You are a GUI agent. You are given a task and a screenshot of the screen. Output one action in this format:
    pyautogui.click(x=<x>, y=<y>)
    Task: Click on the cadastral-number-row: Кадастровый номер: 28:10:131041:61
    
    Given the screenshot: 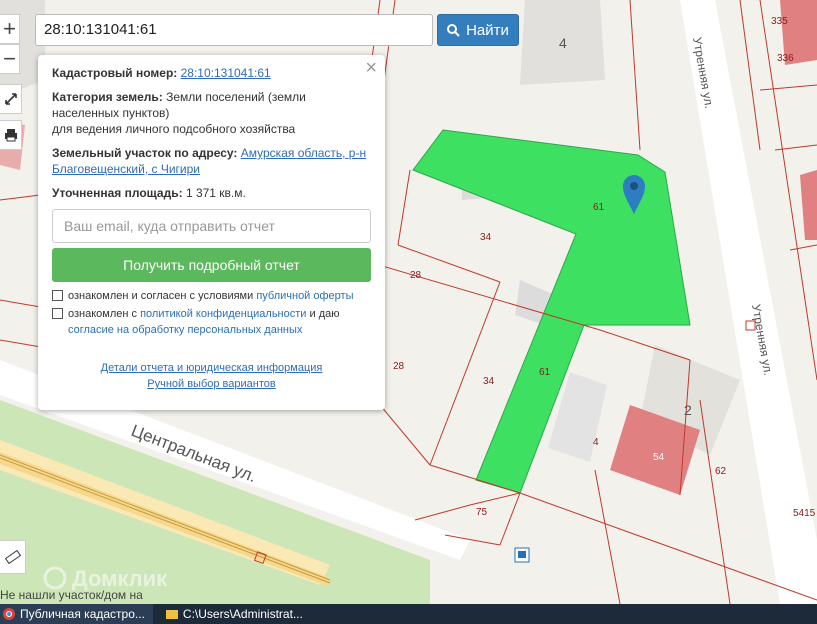 What is the action you would take?
    pyautogui.click(x=211, y=73)
    